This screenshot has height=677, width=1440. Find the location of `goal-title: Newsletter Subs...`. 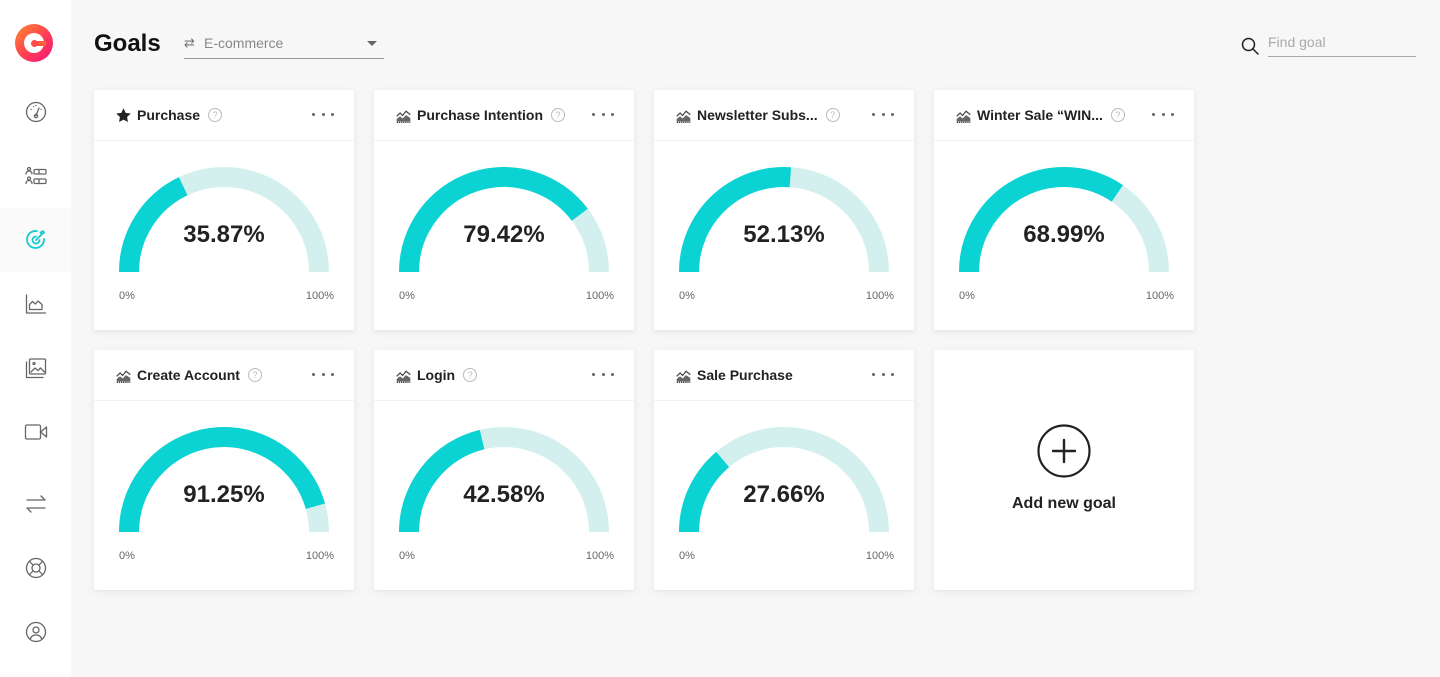

goal-title: Newsletter Subs... is located at coordinates (757, 115).